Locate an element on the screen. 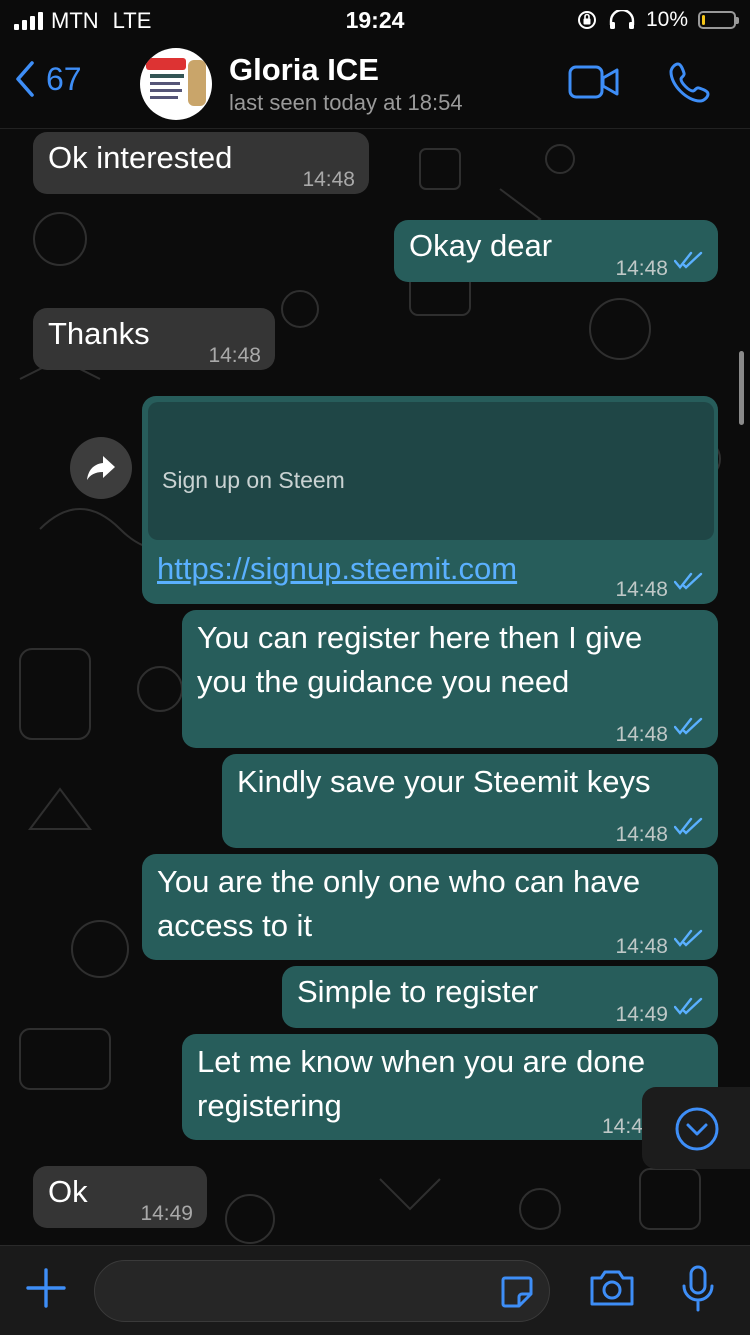 The image size is (750, 1335). message-bubble-outgoing: Kindly save your Steemit keys 14:48 is located at coordinates (470, 801).